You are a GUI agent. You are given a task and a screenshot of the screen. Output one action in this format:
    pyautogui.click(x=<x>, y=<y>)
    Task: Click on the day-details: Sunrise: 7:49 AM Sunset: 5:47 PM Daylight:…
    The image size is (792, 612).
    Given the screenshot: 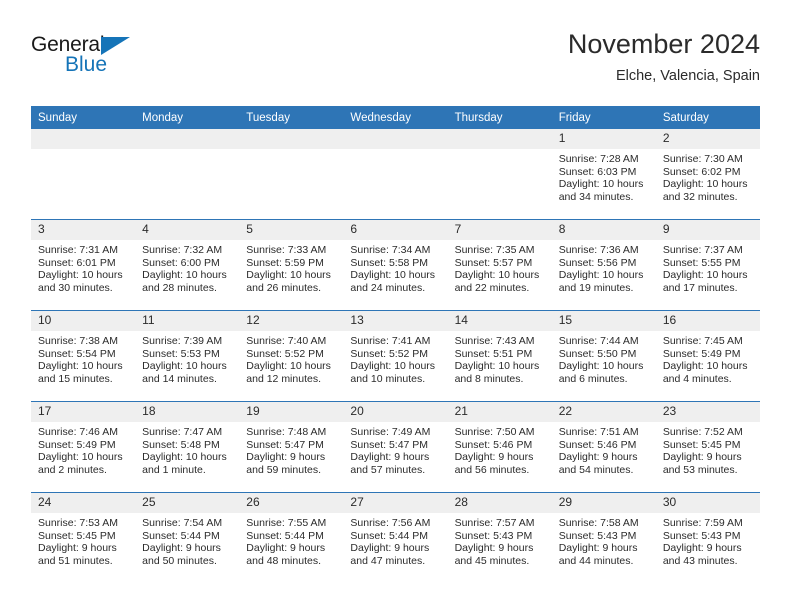 What is the action you would take?
    pyautogui.click(x=395, y=449)
    